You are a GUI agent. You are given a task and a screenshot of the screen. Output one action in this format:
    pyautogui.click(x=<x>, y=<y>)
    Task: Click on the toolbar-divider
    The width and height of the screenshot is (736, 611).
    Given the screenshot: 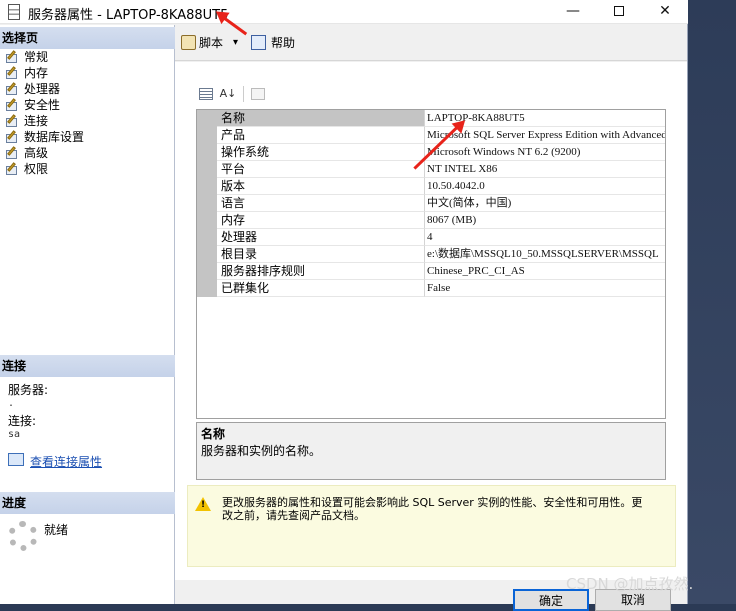 What is the action you would take?
    pyautogui.click(x=243, y=94)
    